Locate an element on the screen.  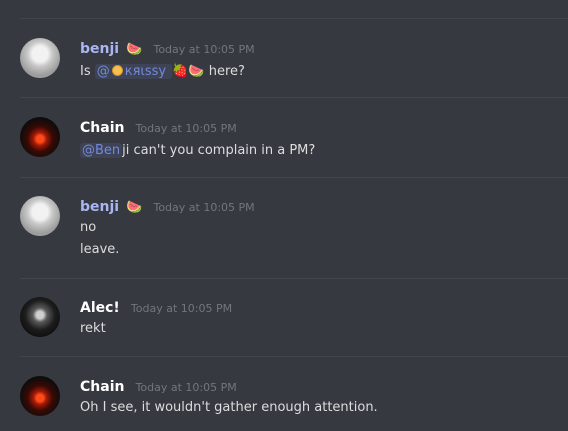
message-text: ji can't you complain in a PM? is located at coordinates (219, 150).